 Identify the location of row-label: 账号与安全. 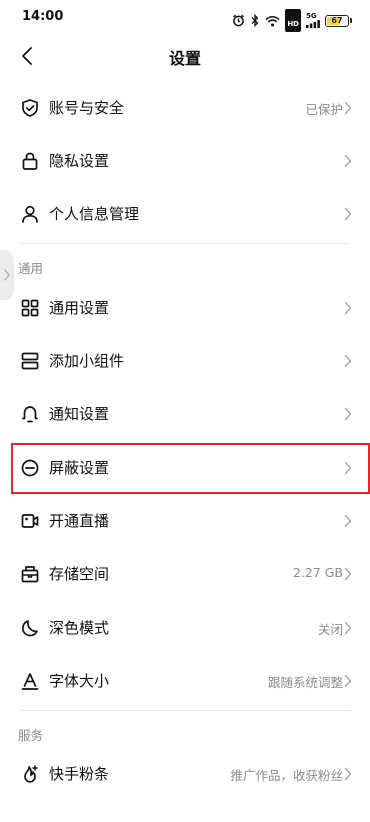
(87, 108).